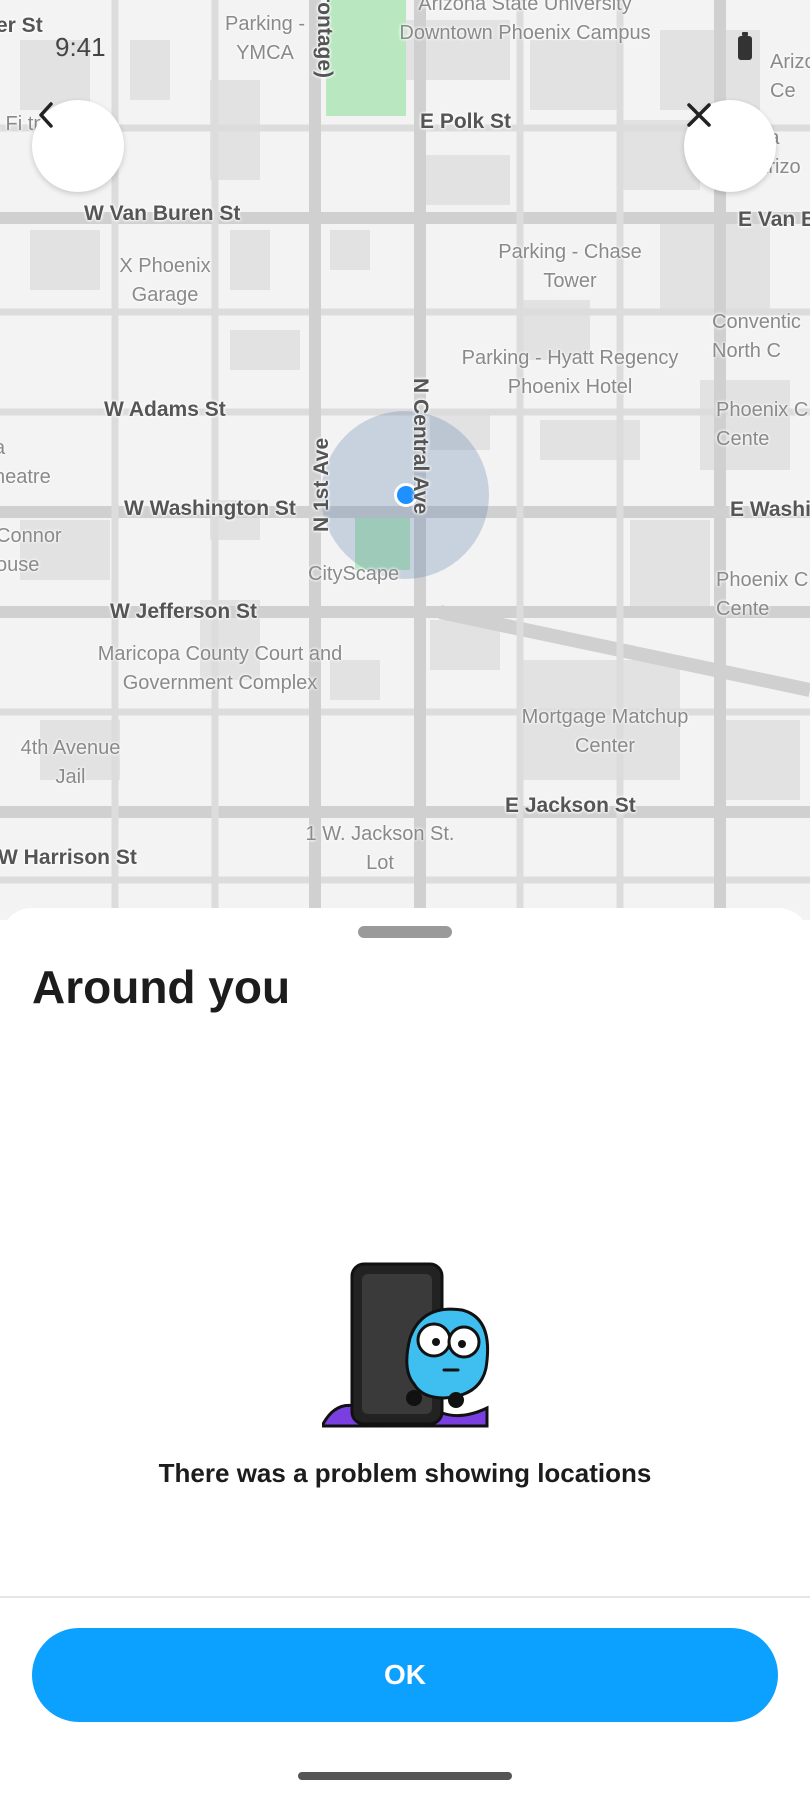 The height and width of the screenshot is (1800, 810). I want to click on street-label: W Van Buren St, so click(162, 213).